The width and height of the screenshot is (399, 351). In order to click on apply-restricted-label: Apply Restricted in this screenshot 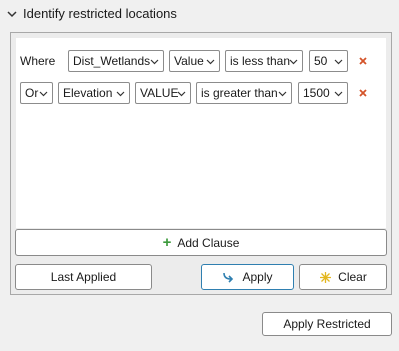, I will do `click(327, 324)`.